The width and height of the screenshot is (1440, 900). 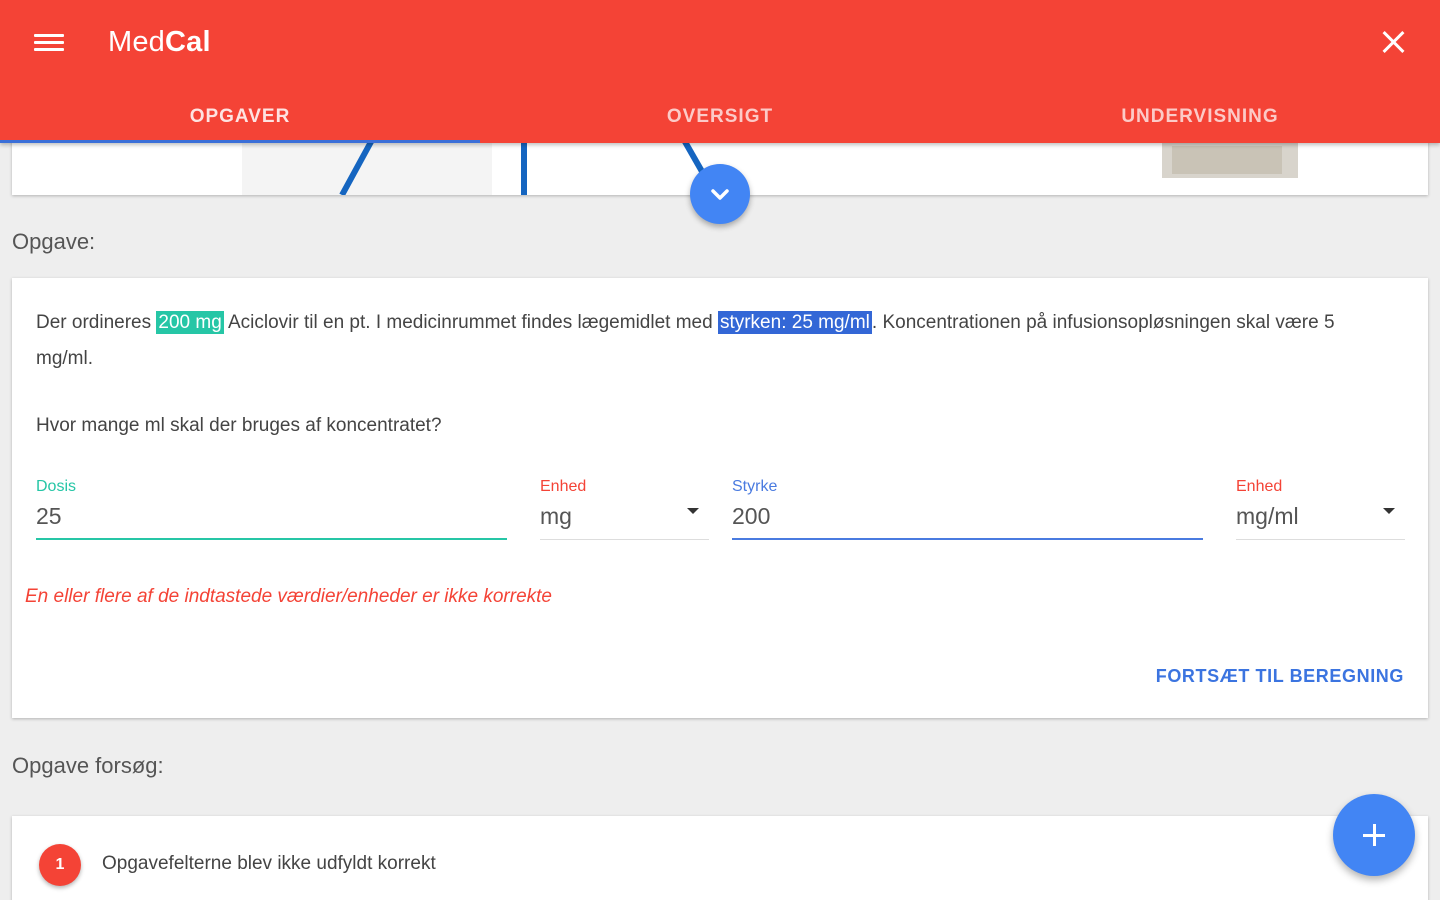 What do you see at coordinates (54, 241) in the screenshot?
I see `task-section-label: Opgave:` at bounding box center [54, 241].